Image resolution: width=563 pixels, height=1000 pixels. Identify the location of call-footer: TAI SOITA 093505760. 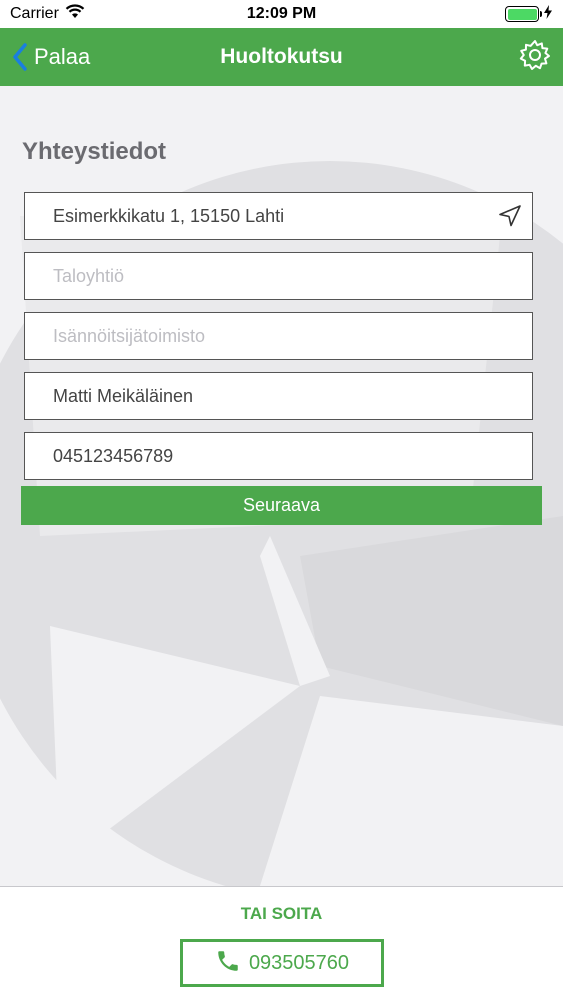
(281, 943).